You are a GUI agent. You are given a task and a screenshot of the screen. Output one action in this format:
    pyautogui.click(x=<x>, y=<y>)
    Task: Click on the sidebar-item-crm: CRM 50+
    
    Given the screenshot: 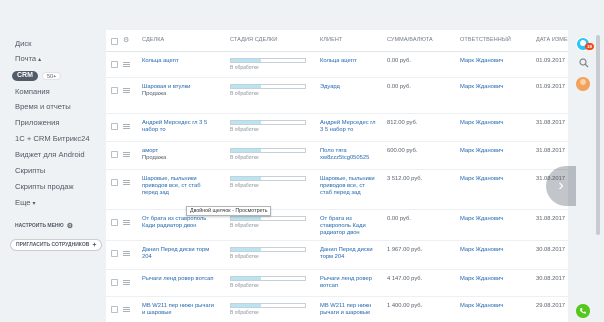 What is the action you would take?
    pyautogui.click(x=37, y=75)
    